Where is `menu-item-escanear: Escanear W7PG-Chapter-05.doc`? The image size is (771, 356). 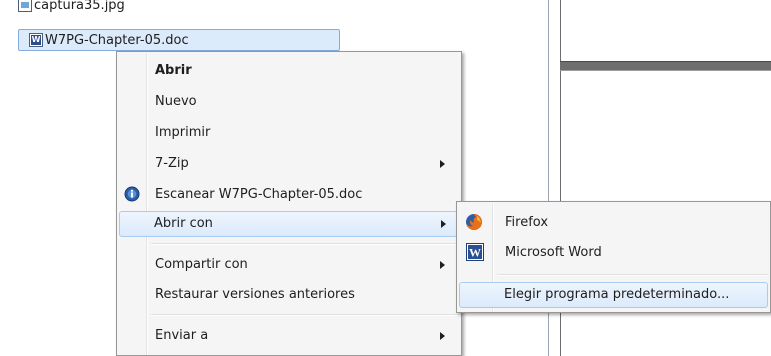 menu-item-escanear: Escanear W7PG-Chapter-05.doc is located at coordinates (289, 195).